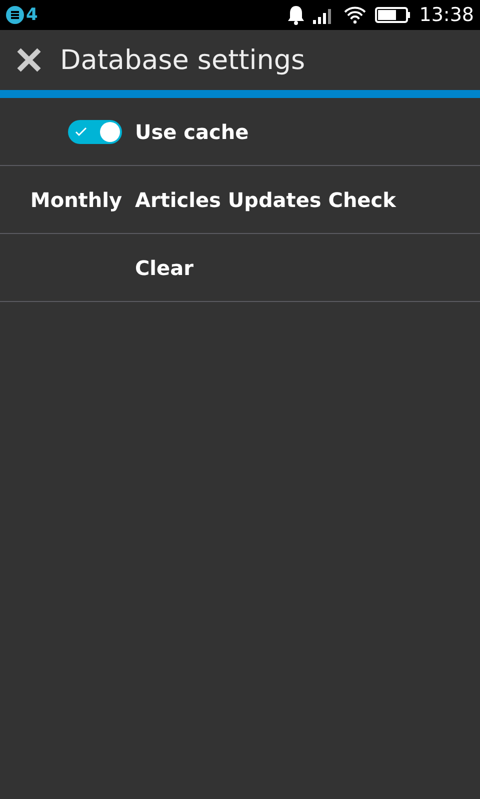  Describe the element at coordinates (393, 15) in the screenshot. I see `battery-icon` at that location.